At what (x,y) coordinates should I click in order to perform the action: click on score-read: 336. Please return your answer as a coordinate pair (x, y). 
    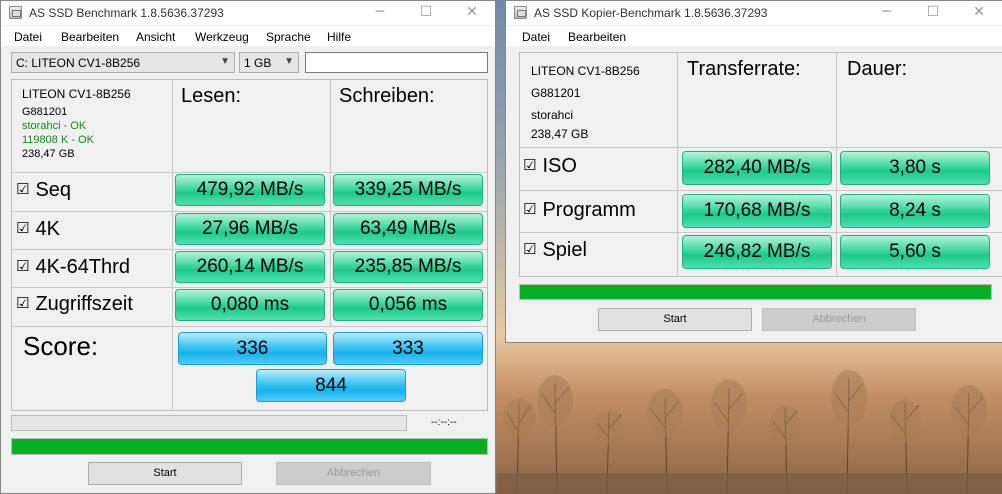
    Looking at the image, I should click on (252, 348).